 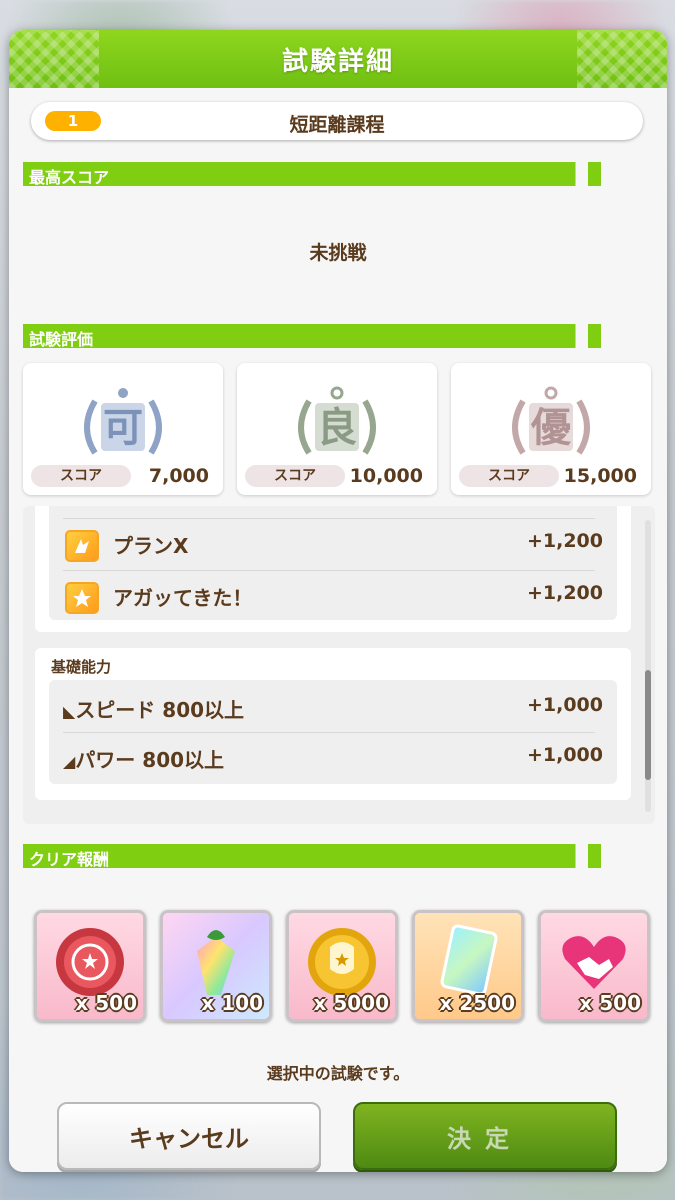 I want to click on score-value: 7,000, so click(x=178, y=476).